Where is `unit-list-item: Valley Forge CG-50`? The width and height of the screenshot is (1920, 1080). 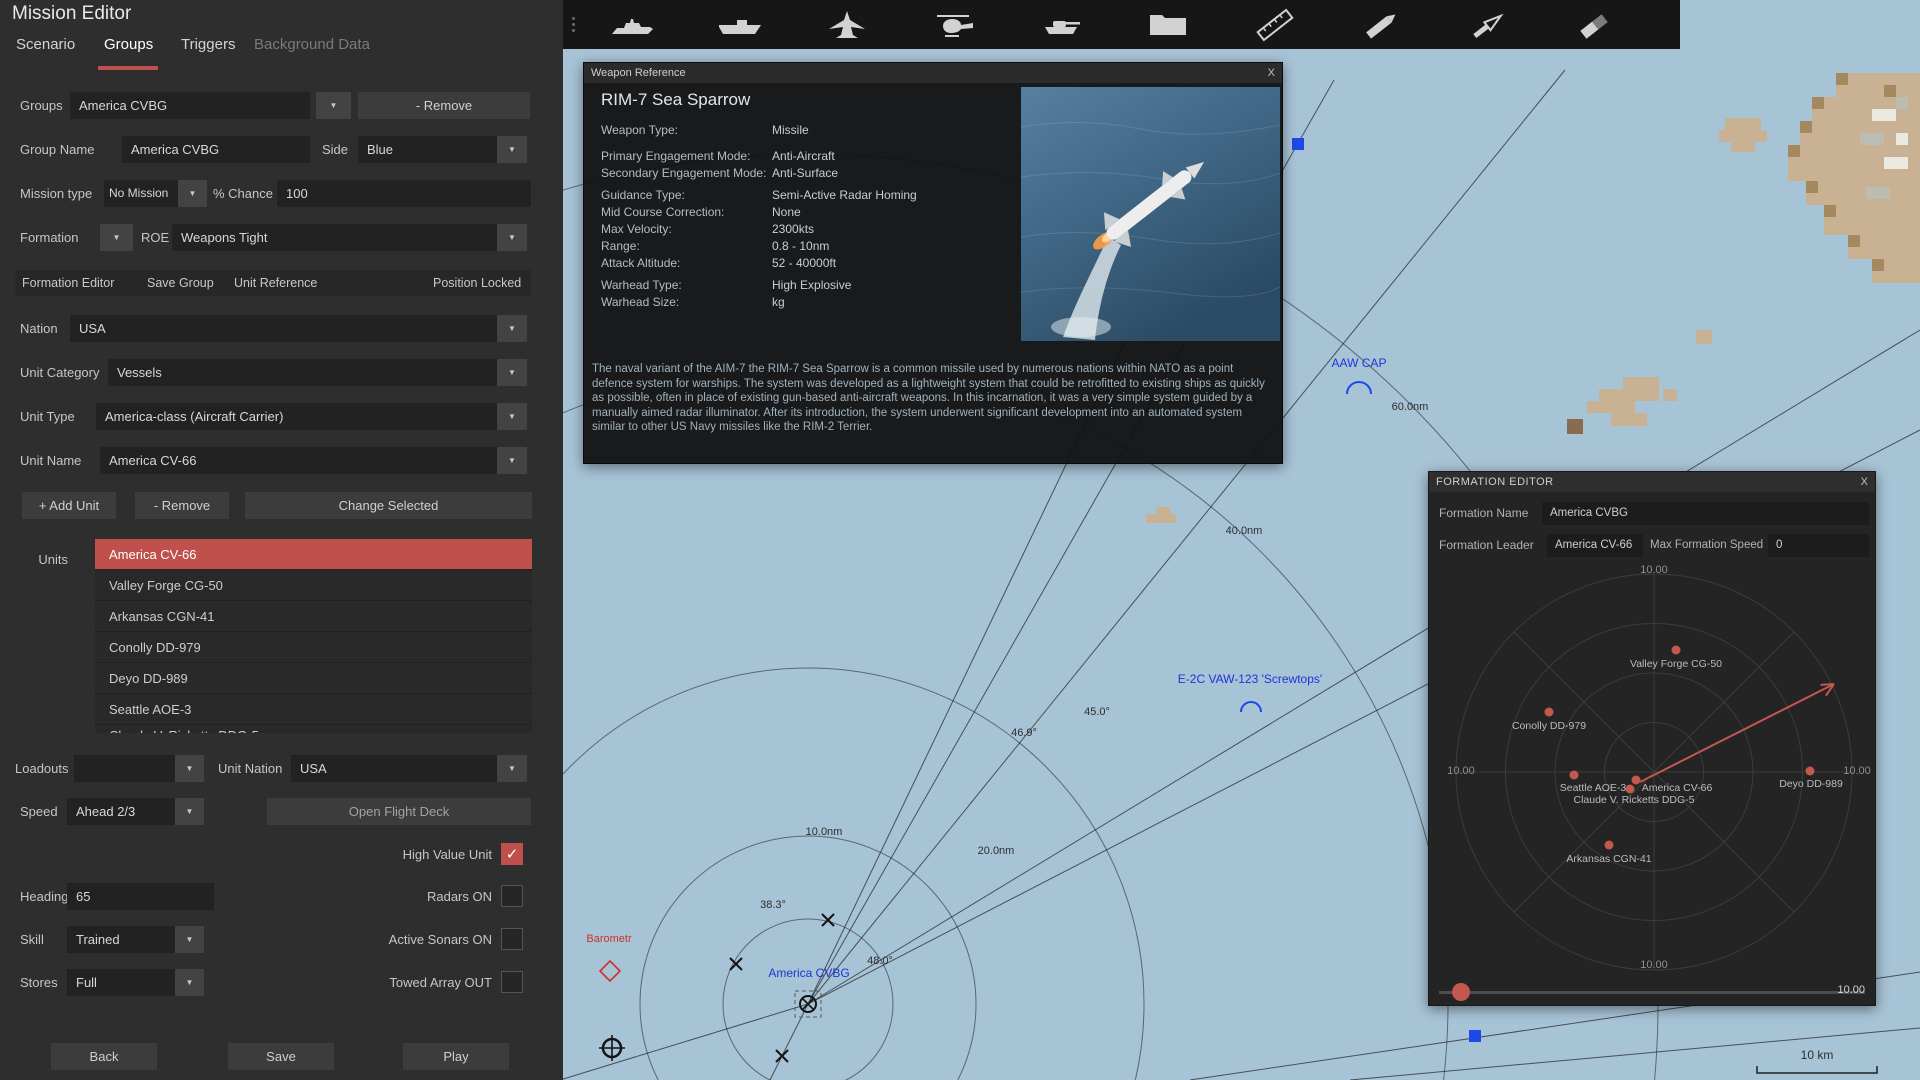
unit-list-item: Valley Forge CG-50 is located at coordinates (313, 585).